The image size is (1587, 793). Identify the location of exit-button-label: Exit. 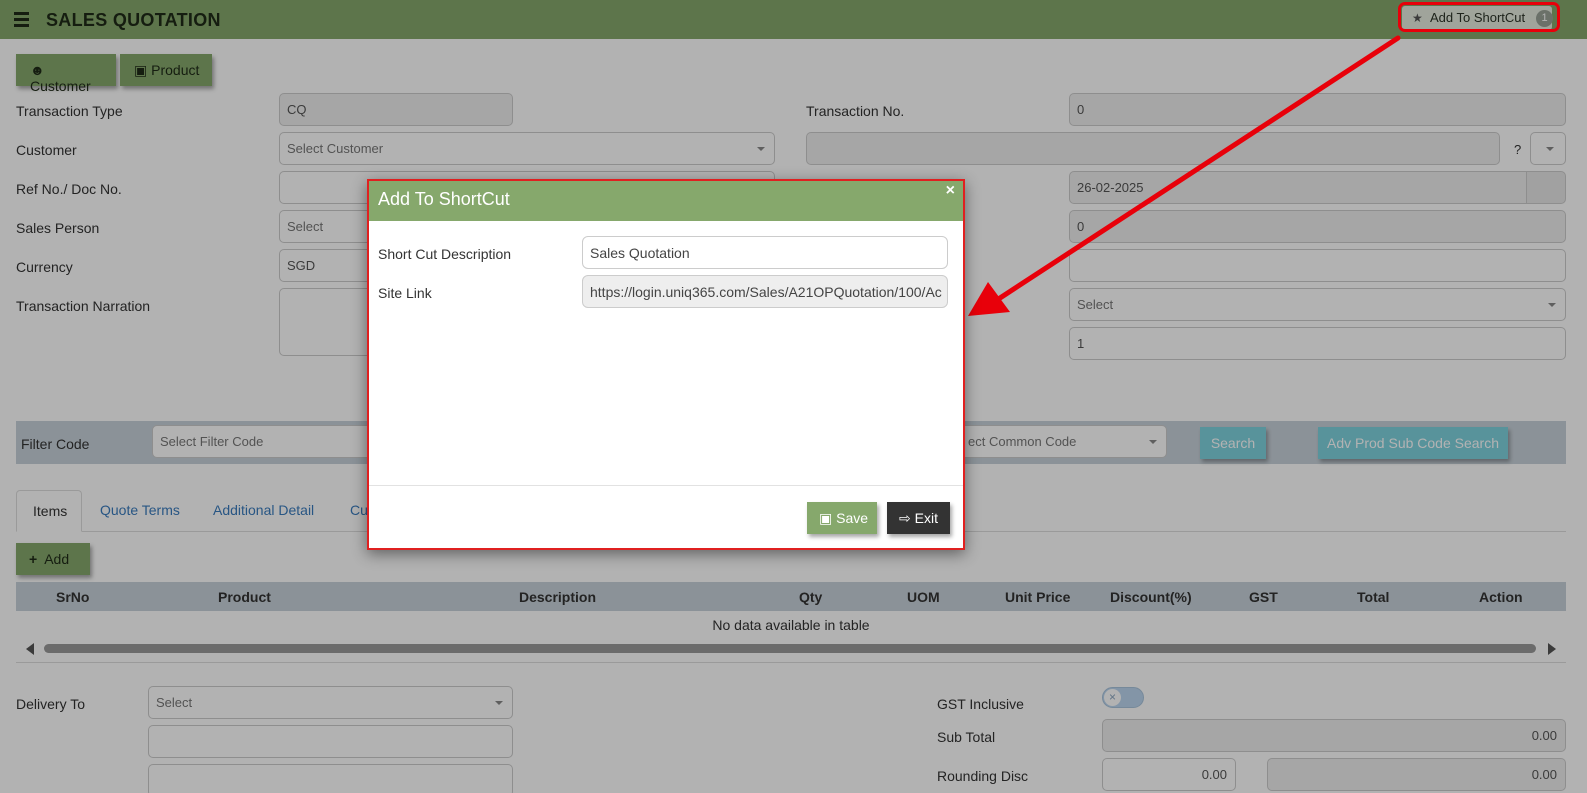
(926, 518).